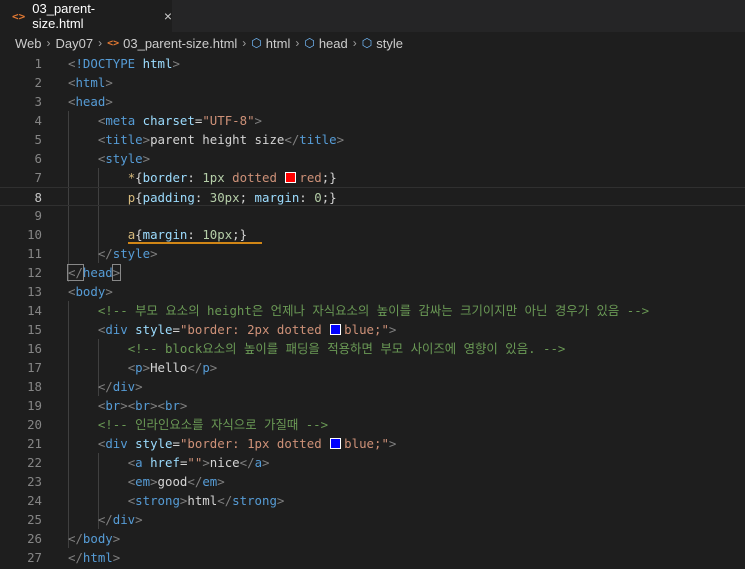 This screenshot has width=745, height=569. Describe the element at coordinates (75, 43) in the screenshot. I see `breadcrumb-item-day07: Day07` at that location.